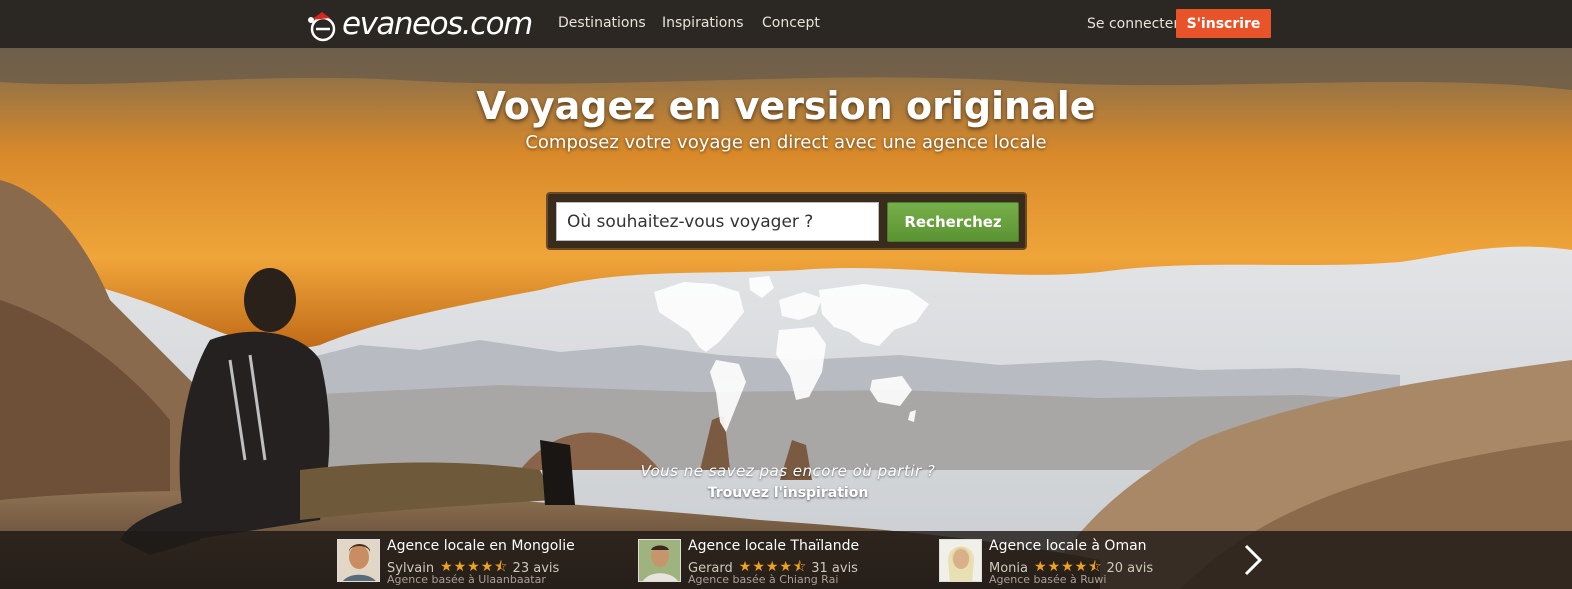 This screenshot has width=1572, height=589. What do you see at coordinates (791, 23) in the screenshot?
I see `nav-concept: Concept` at bounding box center [791, 23].